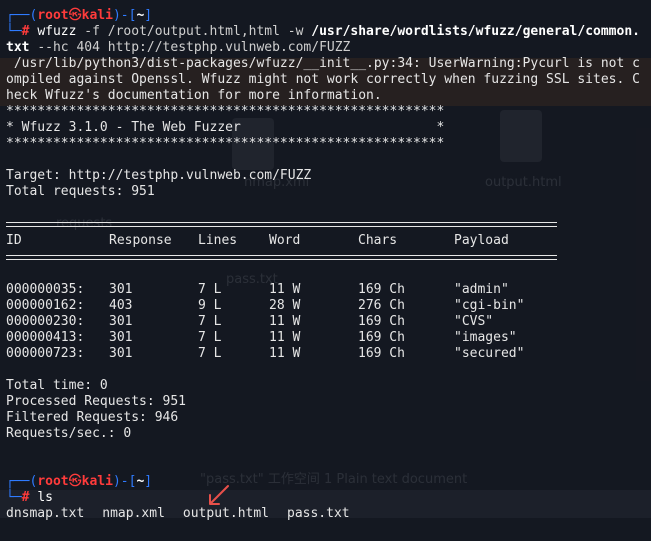 This screenshot has width=651, height=541. What do you see at coordinates (80, 191) in the screenshot?
I see `total-requests-line: Total requests: 951` at bounding box center [80, 191].